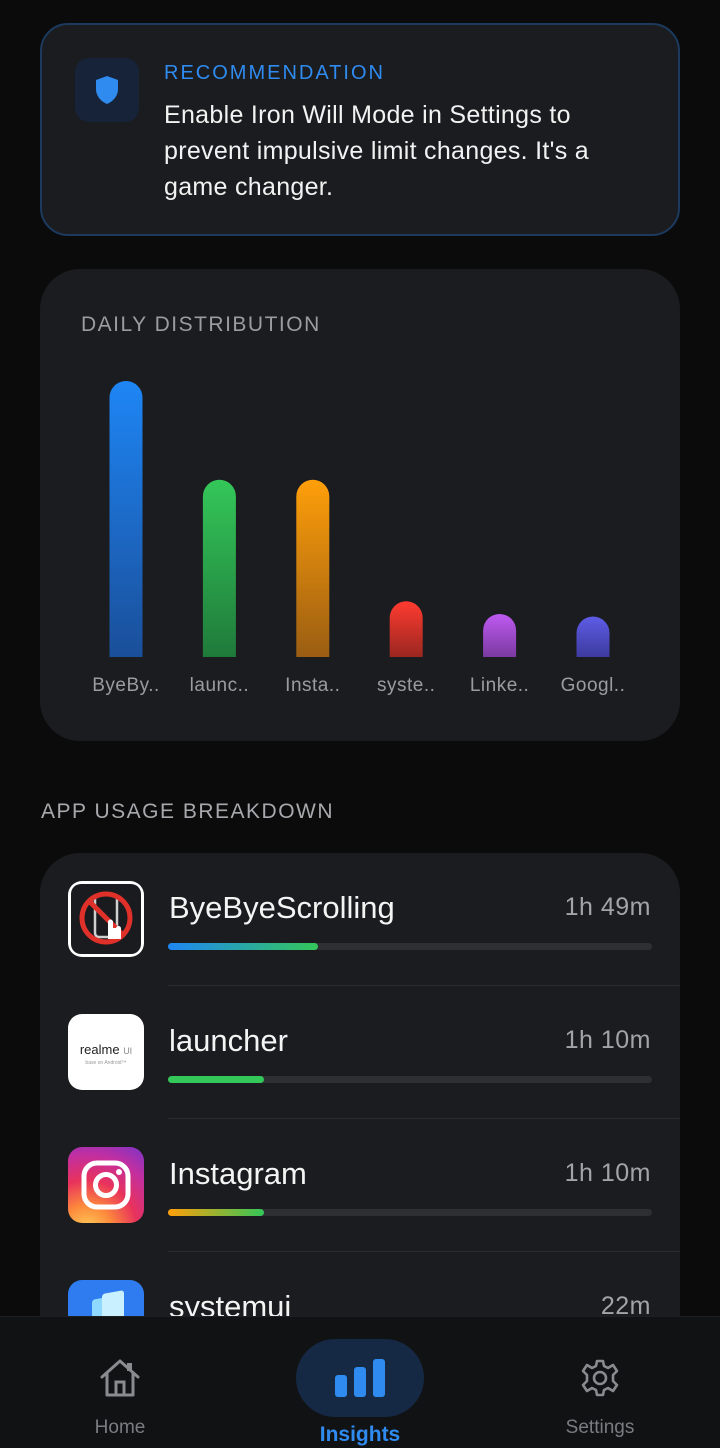 This screenshot has height=1448, width=720. What do you see at coordinates (219, 685) in the screenshot?
I see `chart-tick-label: launc..` at bounding box center [219, 685].